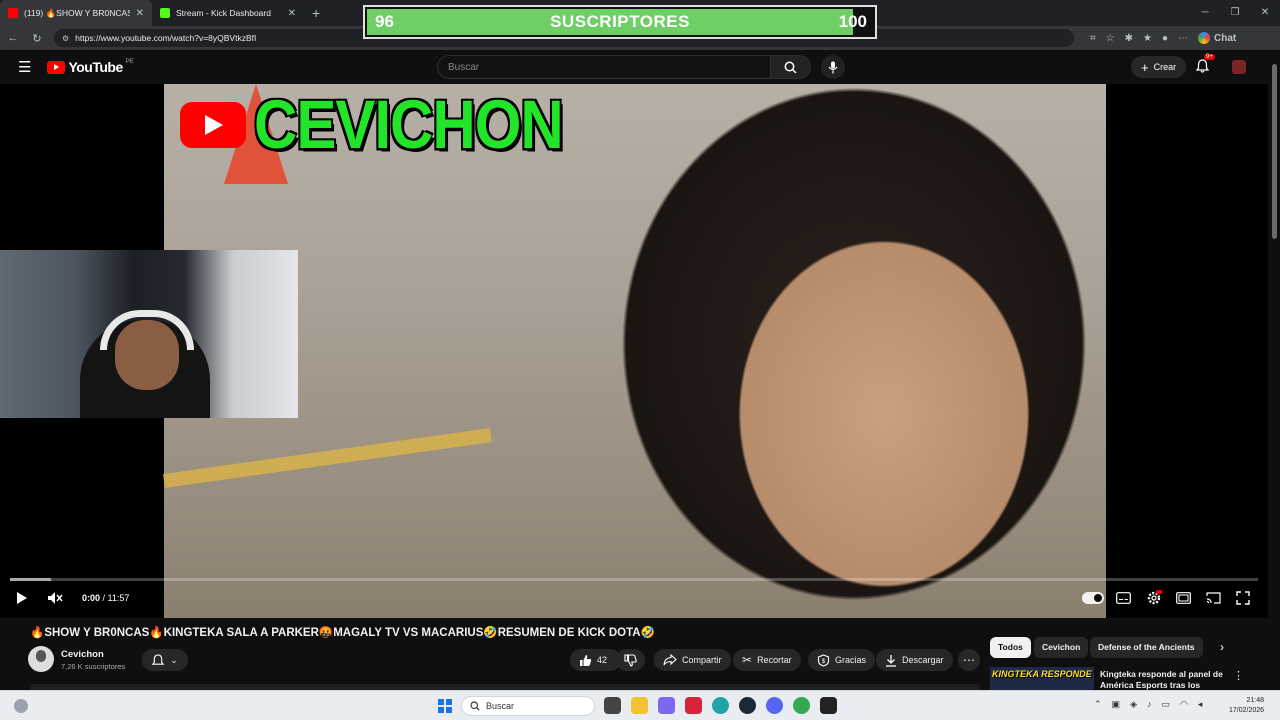 This screenshot has height=720, width=1280. I want to click on widgets-icon, so click(21, 706).